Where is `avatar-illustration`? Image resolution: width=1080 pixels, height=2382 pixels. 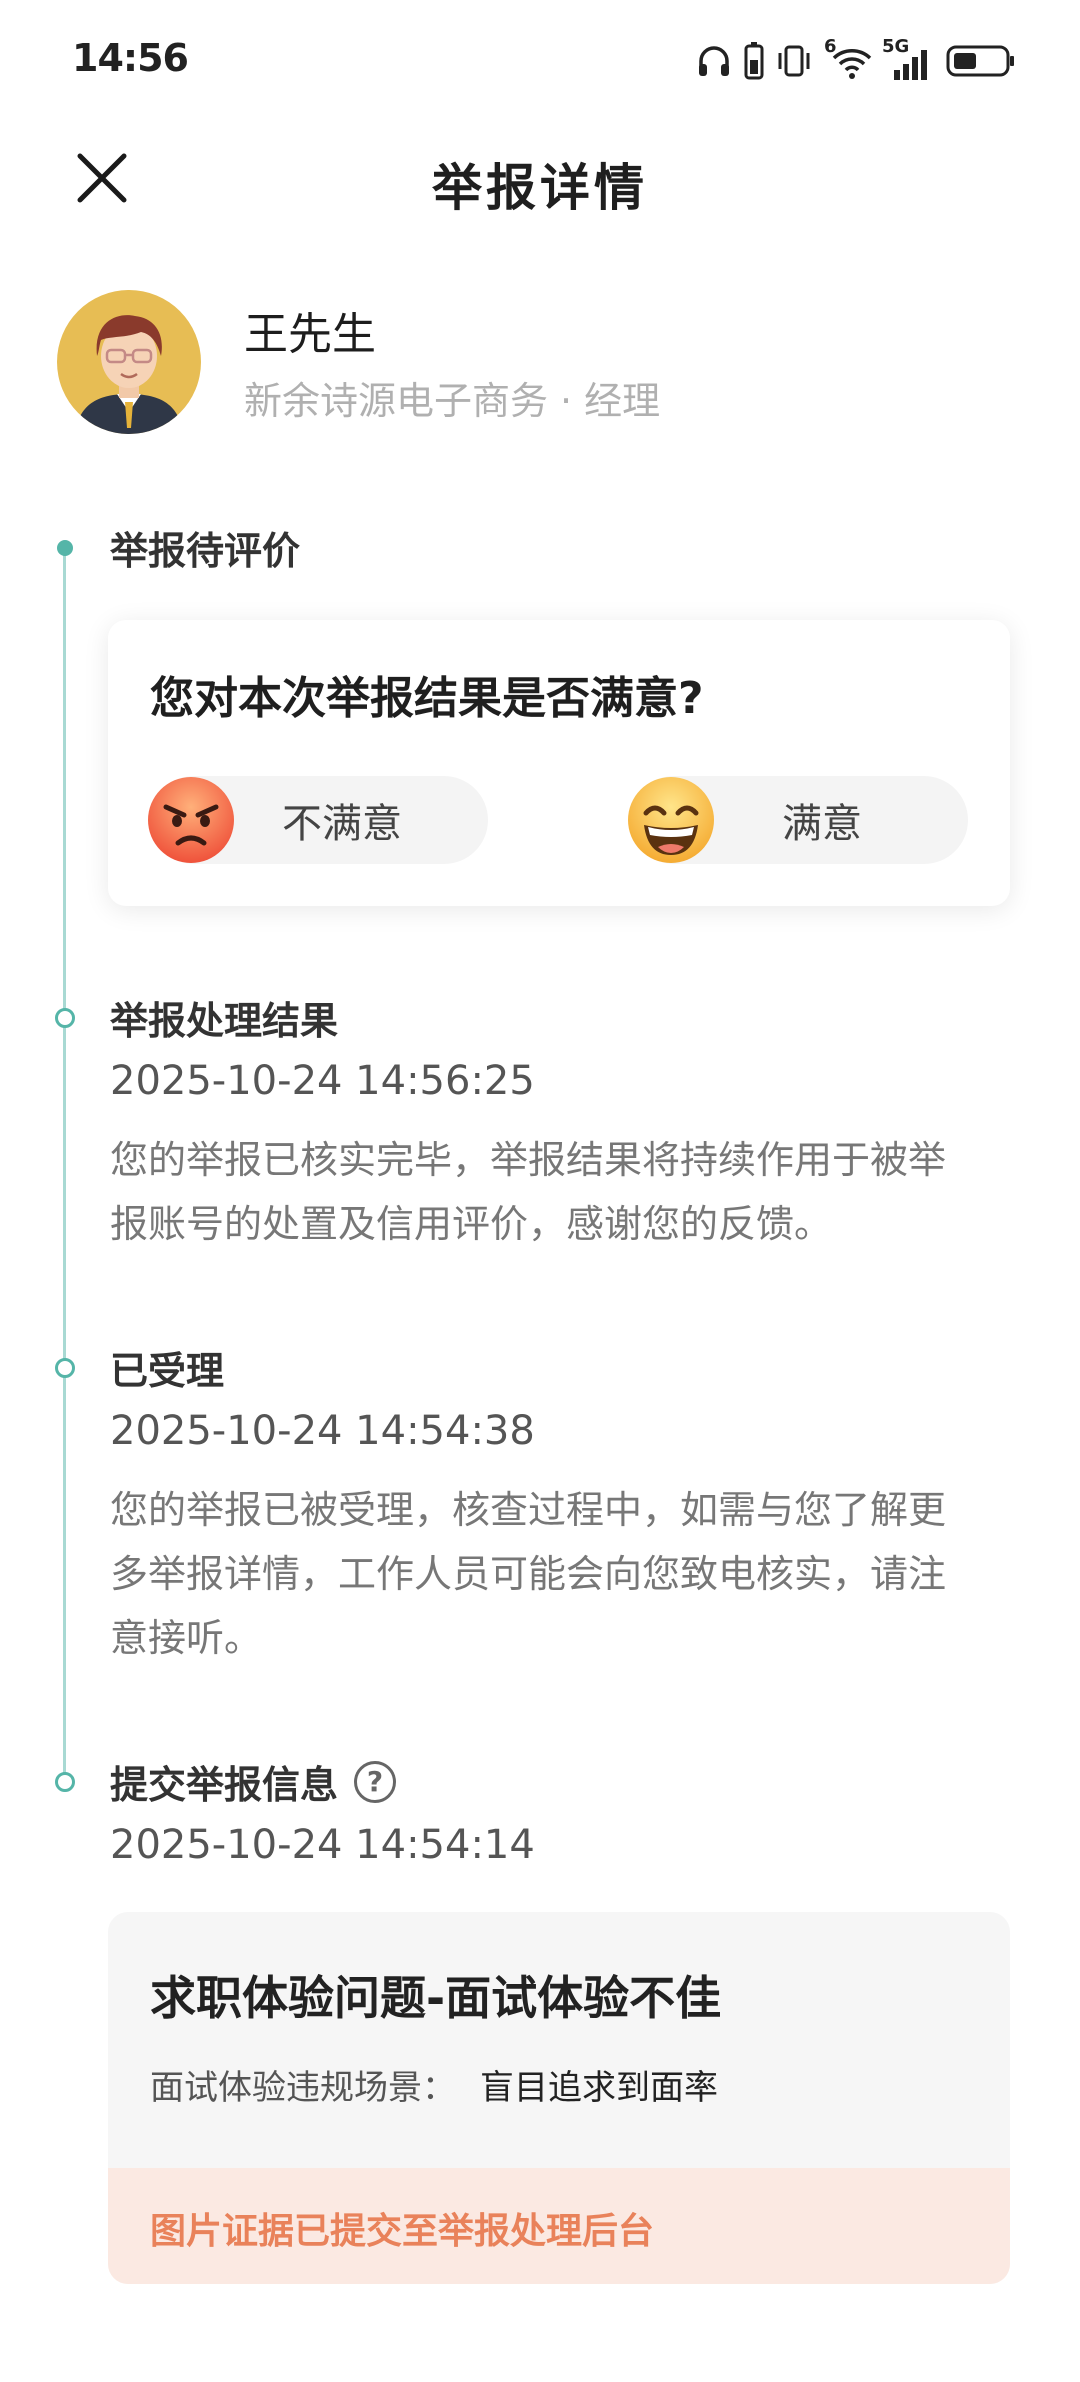 avatar-illustration is located at coordinates (129, 374).